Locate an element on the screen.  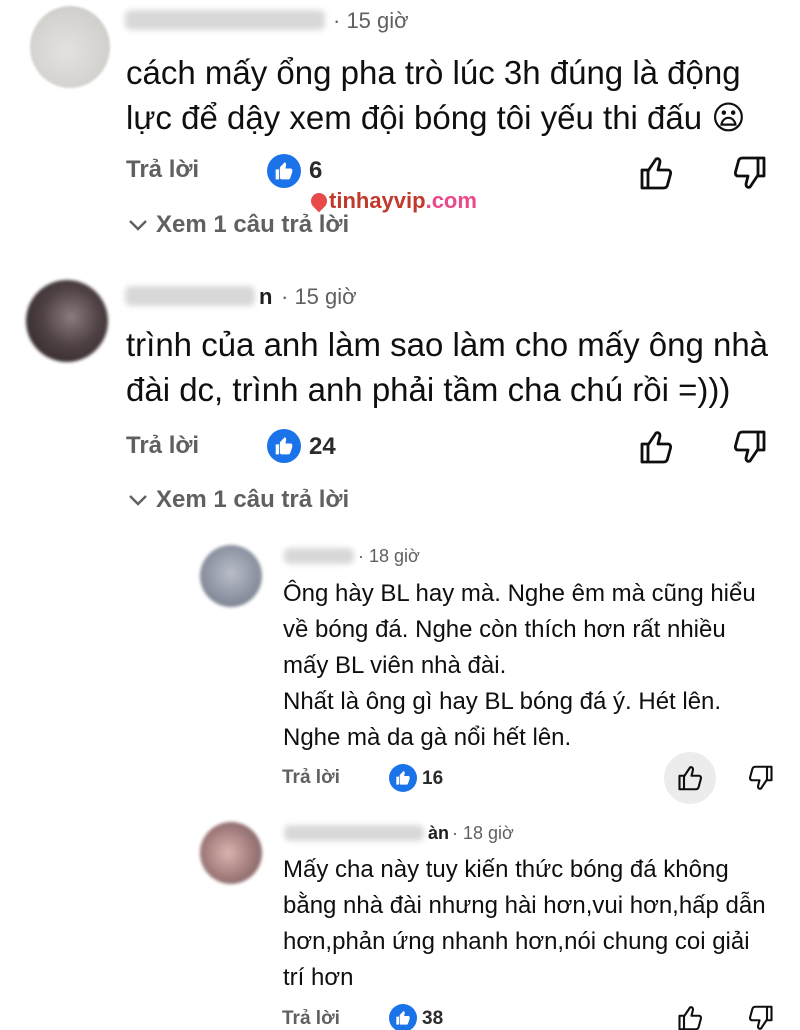
author-name-visible-part: àn is located at coordinates (438, 833).